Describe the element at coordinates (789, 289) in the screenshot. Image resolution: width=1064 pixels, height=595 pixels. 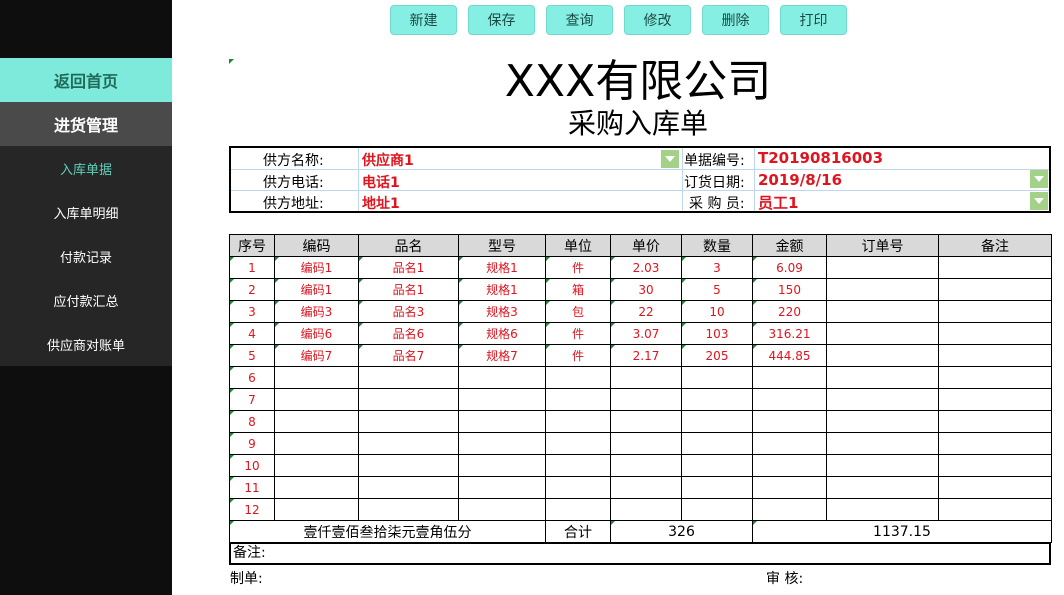
I see `cell-amount: 150` at that location.